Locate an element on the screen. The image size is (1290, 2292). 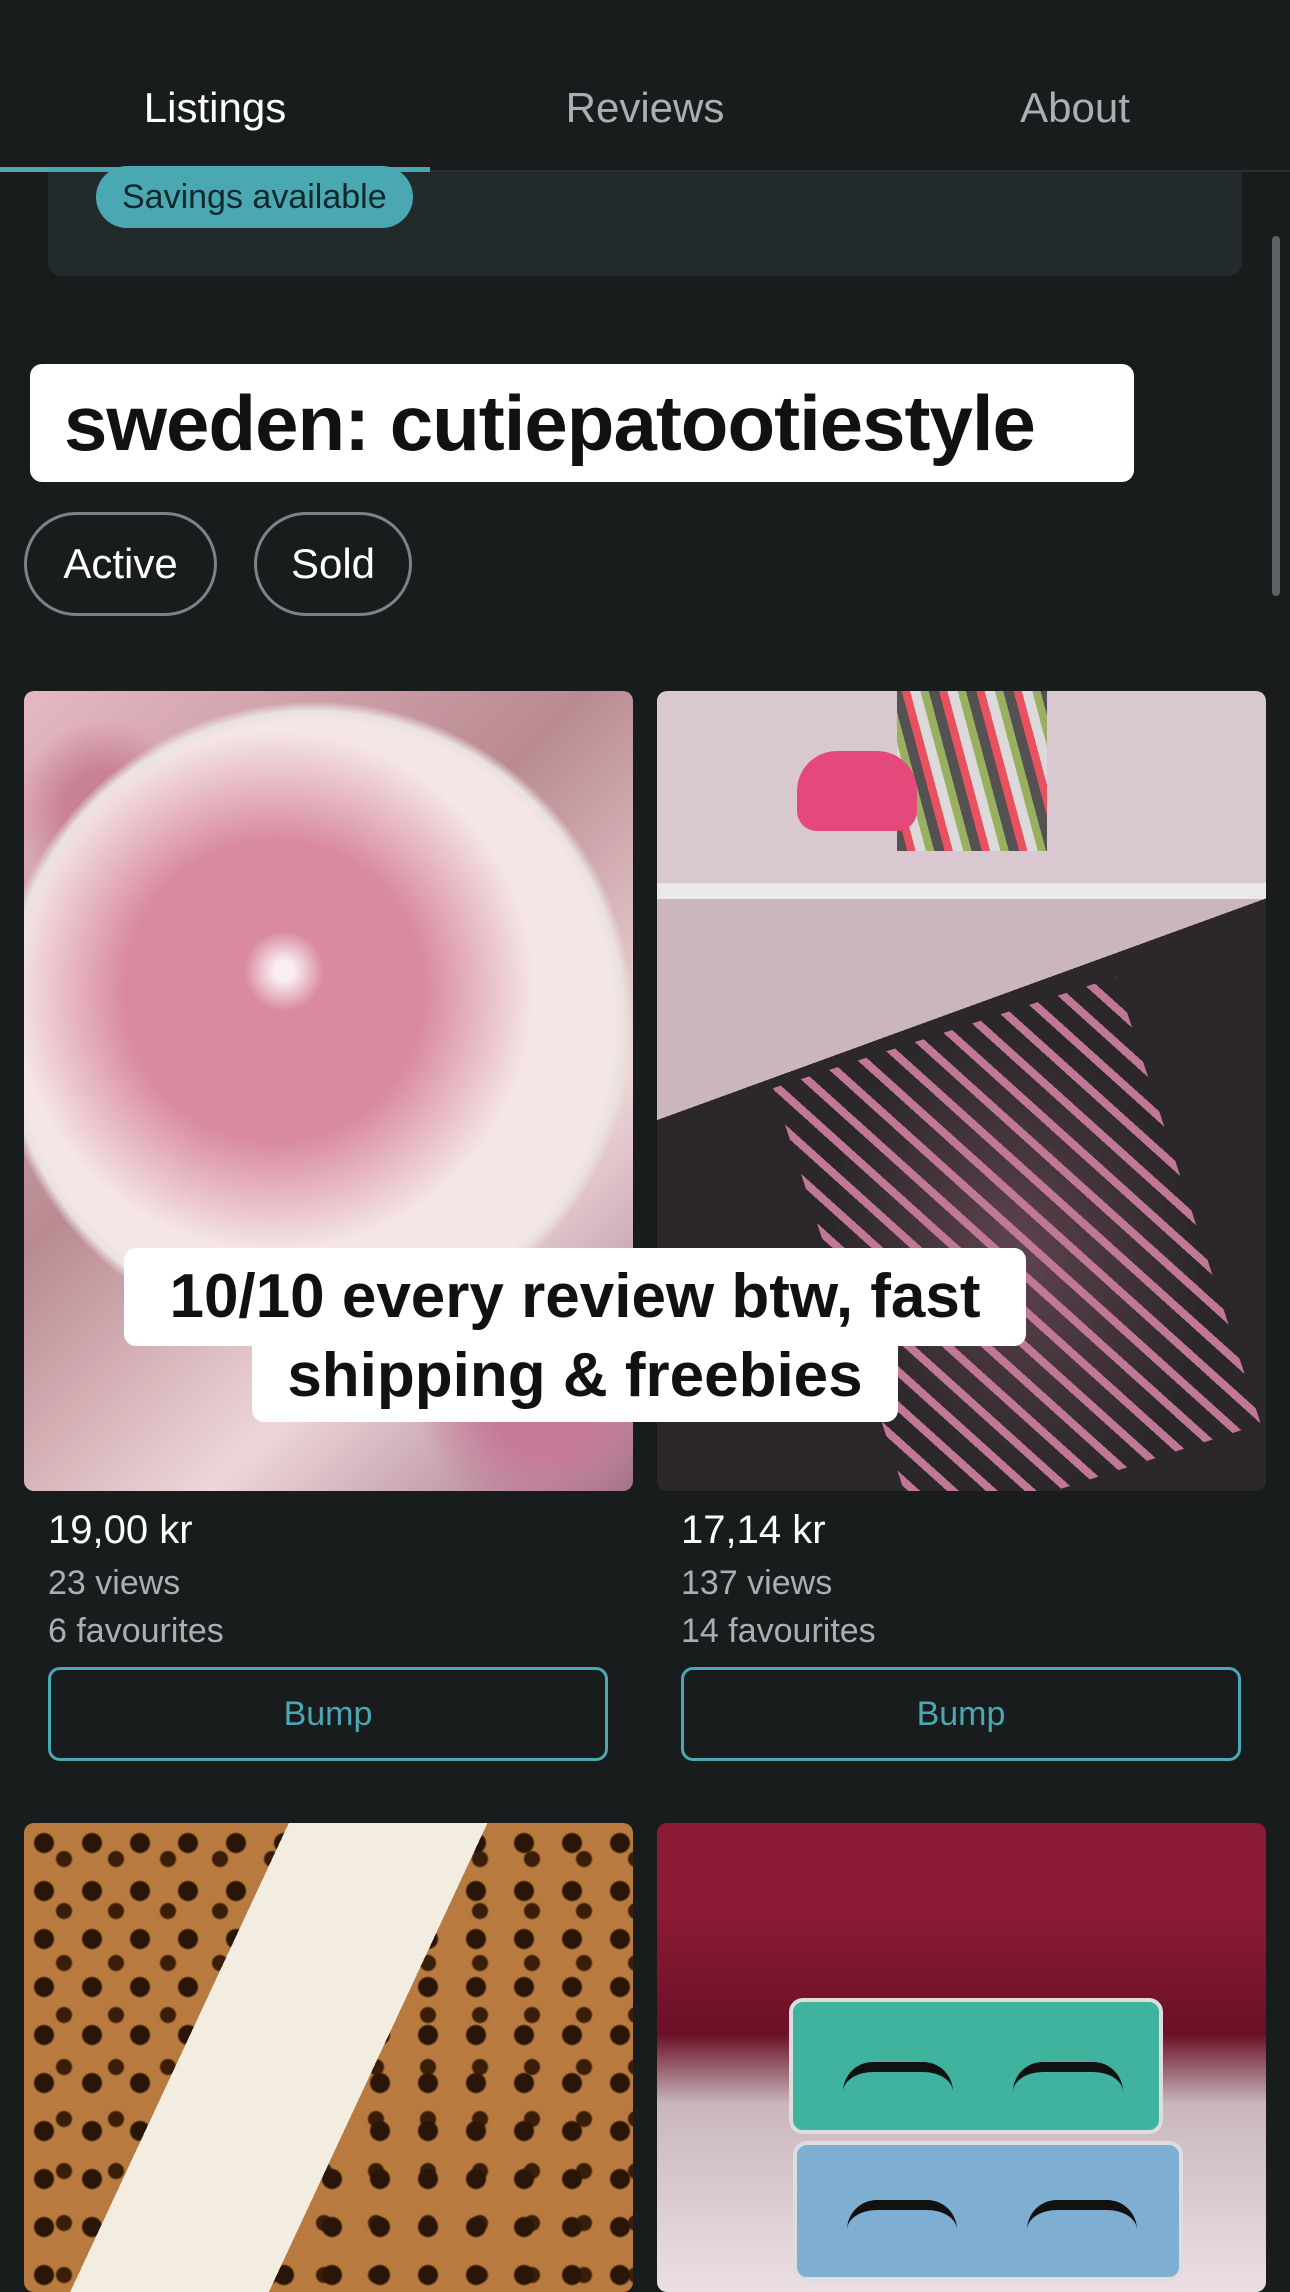
listing-views: 137 views is located at coordinates (757, 1583).